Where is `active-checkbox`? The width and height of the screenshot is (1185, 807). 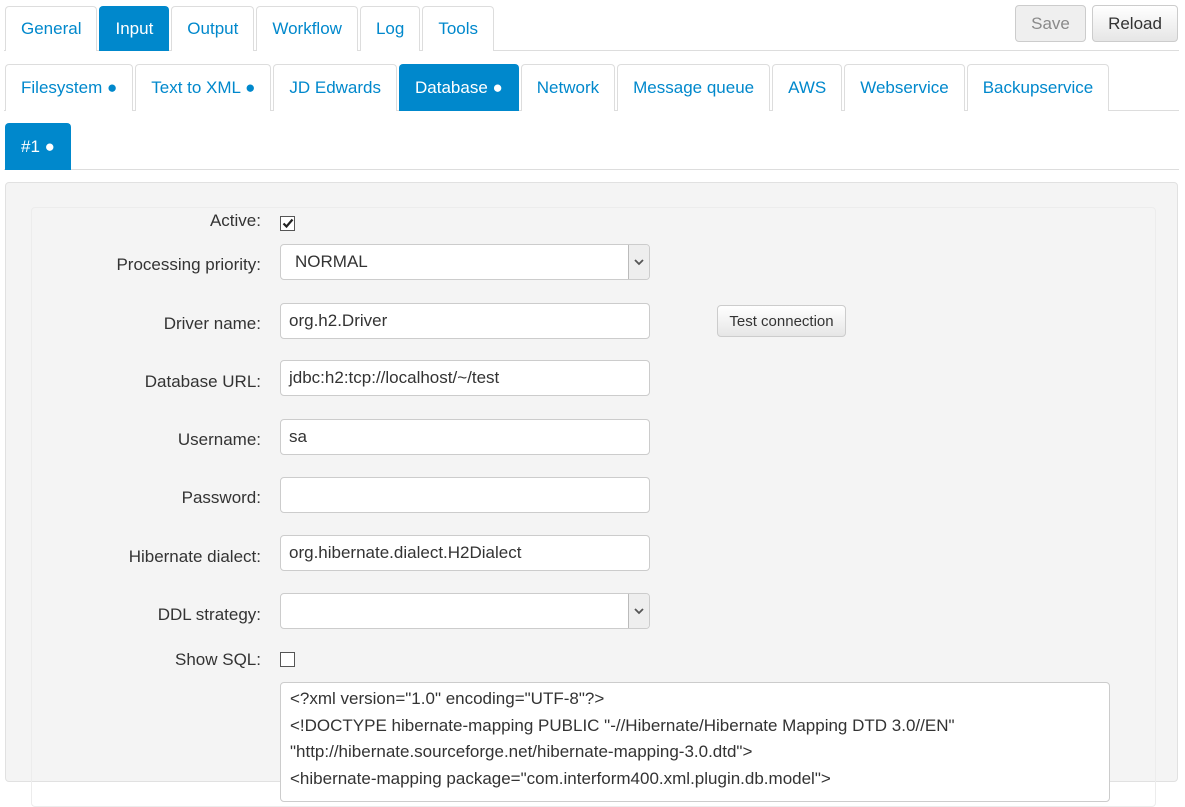
active-checkbox is located at coordinates (287, 223).